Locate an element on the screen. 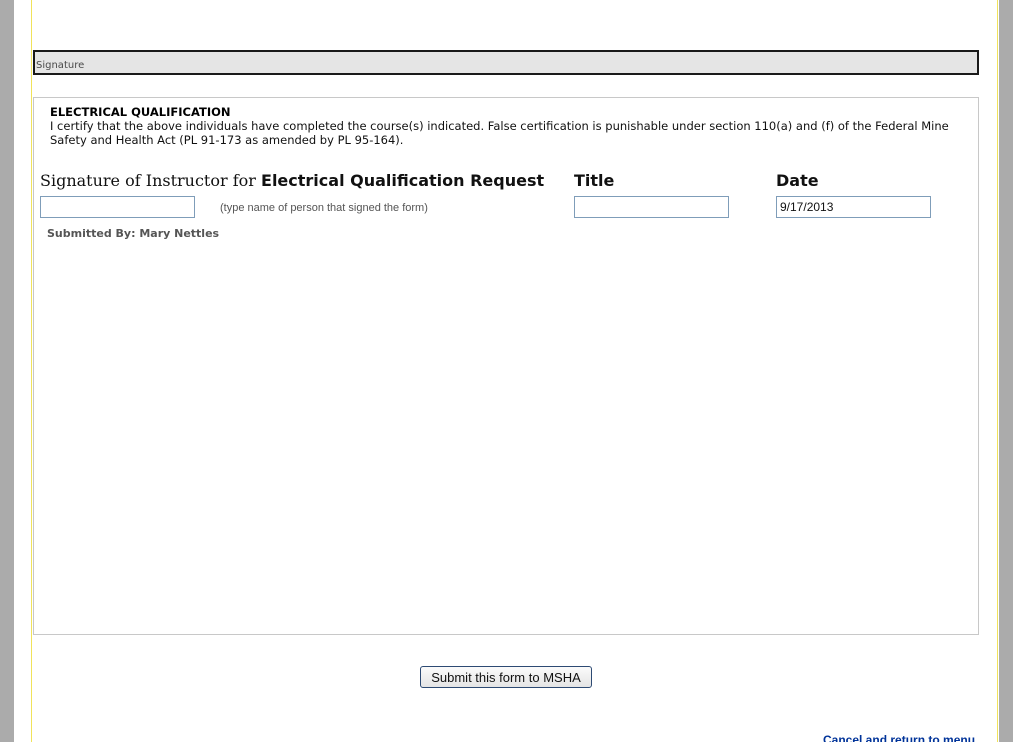  instructor-label-prefix: Signature of Instructor for is located at coordinates (148, 180).